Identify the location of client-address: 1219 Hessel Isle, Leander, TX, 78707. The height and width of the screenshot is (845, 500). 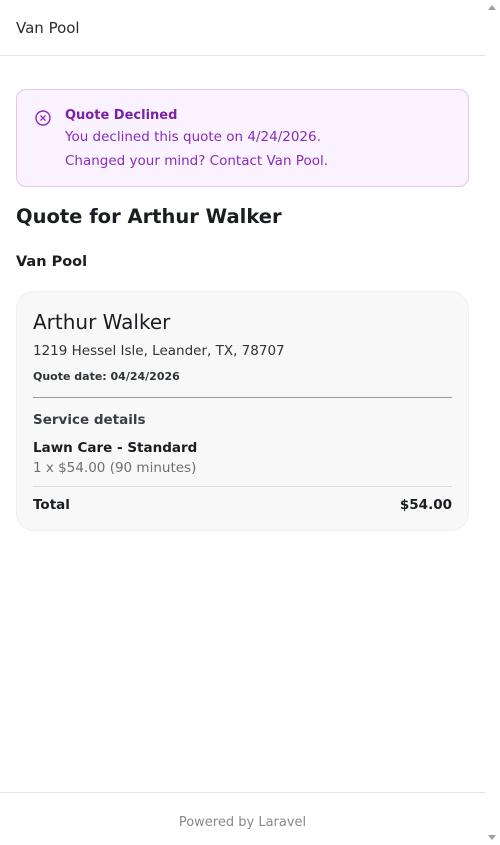
(159, 351).